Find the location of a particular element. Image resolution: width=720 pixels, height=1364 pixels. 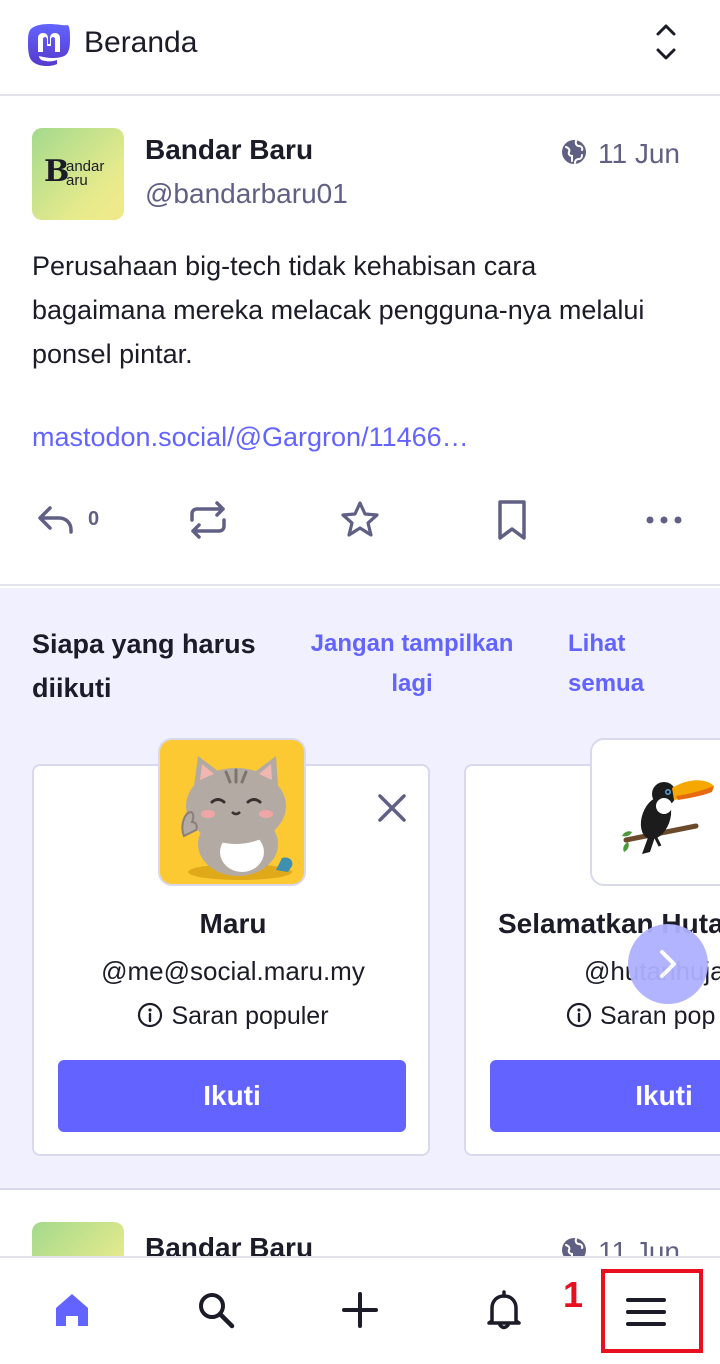

more-icon is located at coordinates (664, 520).